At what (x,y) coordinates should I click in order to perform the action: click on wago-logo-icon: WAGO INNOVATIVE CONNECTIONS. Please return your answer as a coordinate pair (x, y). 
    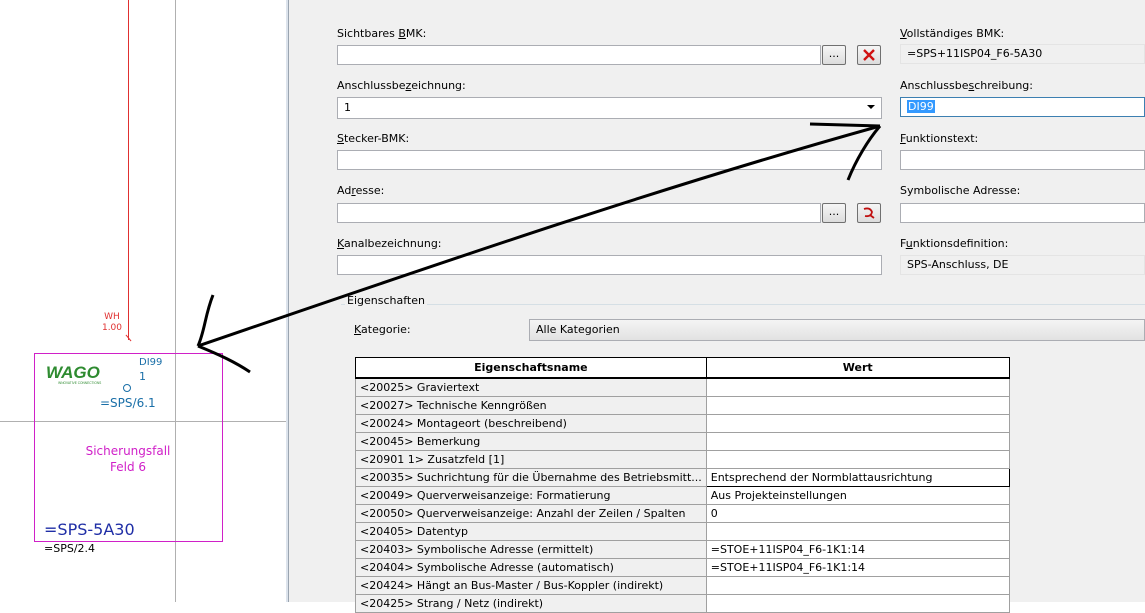
    Looking at the image, I should click on (73, 374).